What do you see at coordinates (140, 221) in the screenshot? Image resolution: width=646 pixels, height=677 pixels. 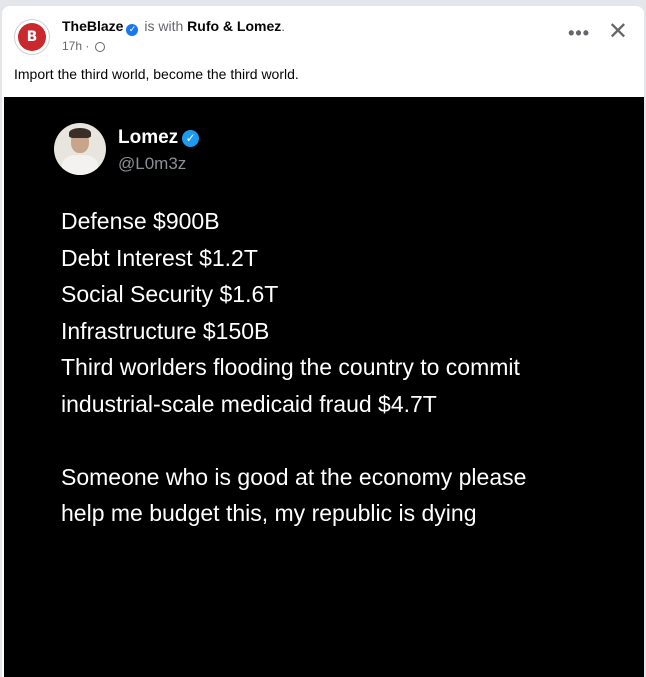 I see `tweet-line: Defense $900B` at bounding box center [140, 221].